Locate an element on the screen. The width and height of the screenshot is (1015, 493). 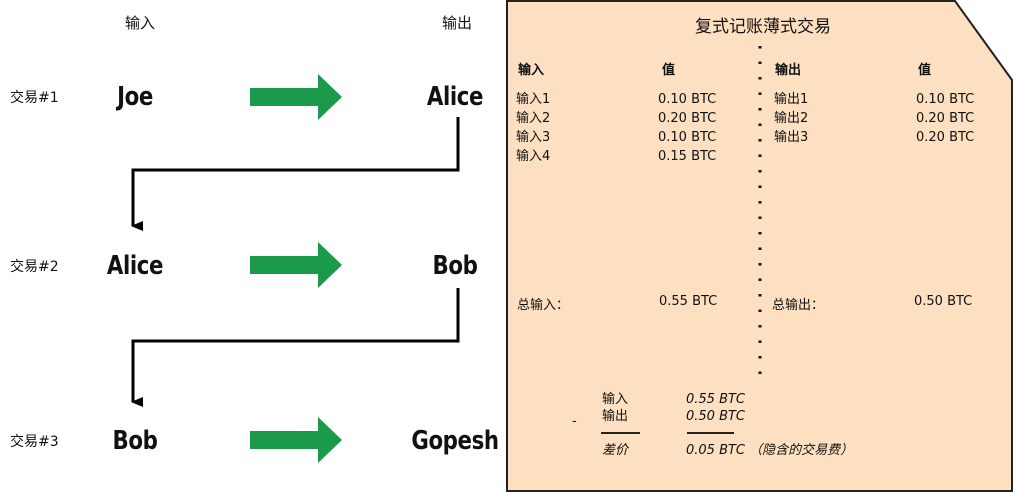
outputs-value-header: 值 is located at coordinates (925, 70).